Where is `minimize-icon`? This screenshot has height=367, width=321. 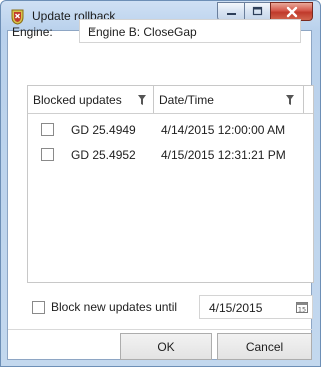 minimize-icon is located at coordinates (231, 14).